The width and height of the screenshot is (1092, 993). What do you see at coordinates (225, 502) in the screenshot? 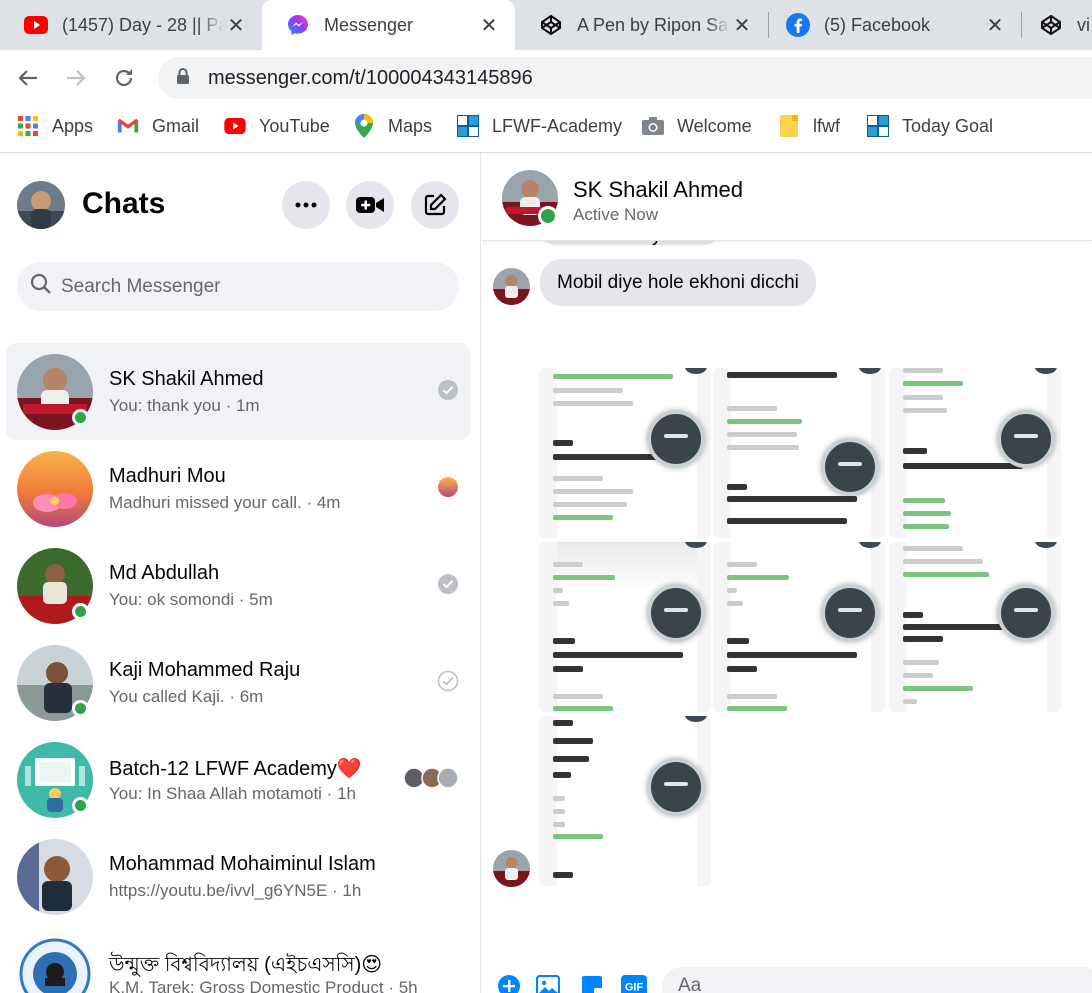
I see `chat-snippet: Madhuri missed your call. · 4m` at bounding box center [225, 502].